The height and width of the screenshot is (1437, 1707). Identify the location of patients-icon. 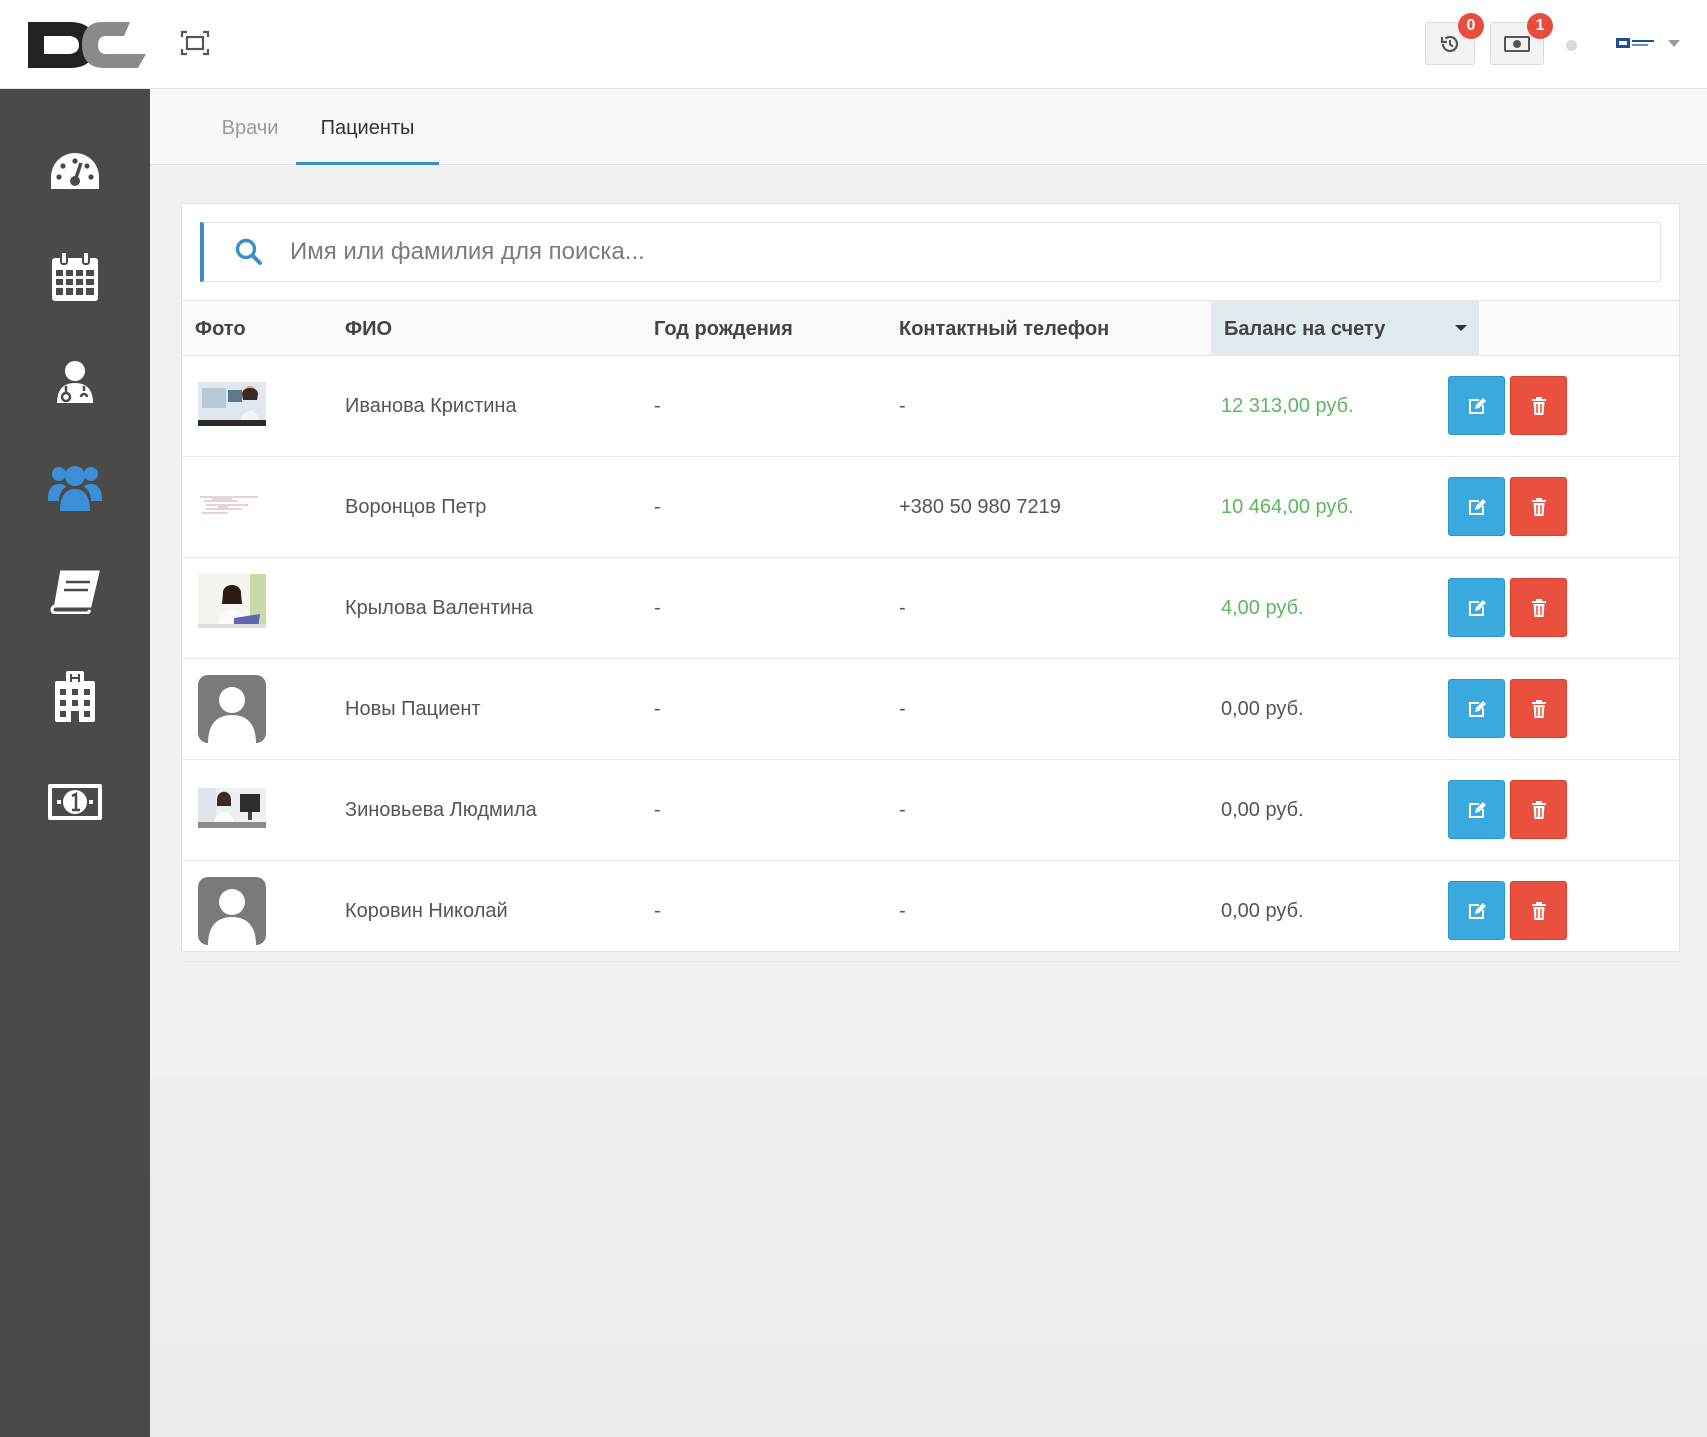
(75, 488).